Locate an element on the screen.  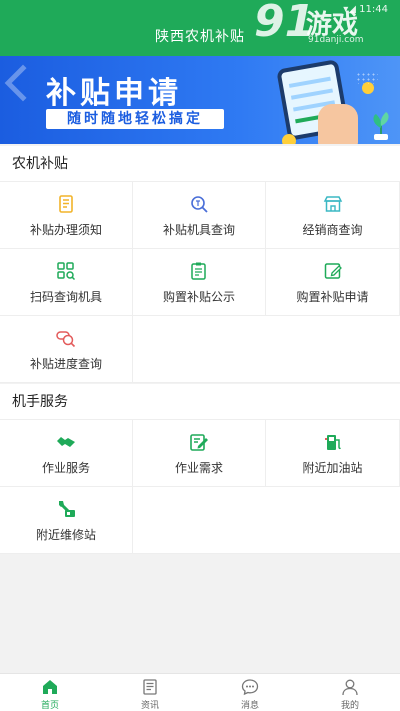
section-title: 农机补贴 is located at coordinates (200, 164).